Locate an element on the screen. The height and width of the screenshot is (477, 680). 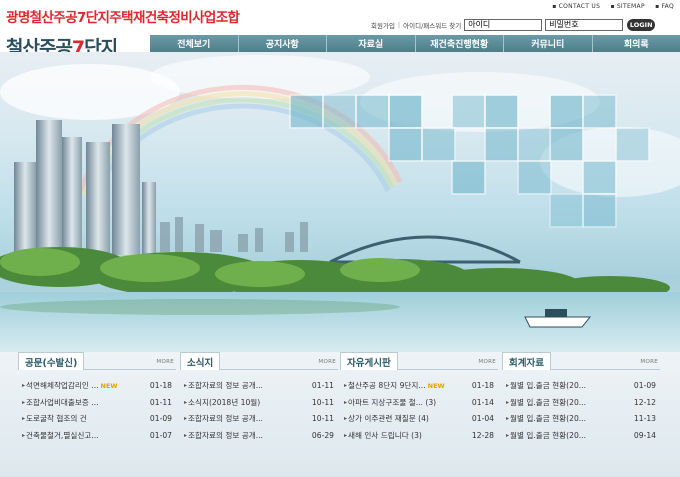
find-account-link: 아이디/패스워드 찾기 is located at coordinates (432, 25).